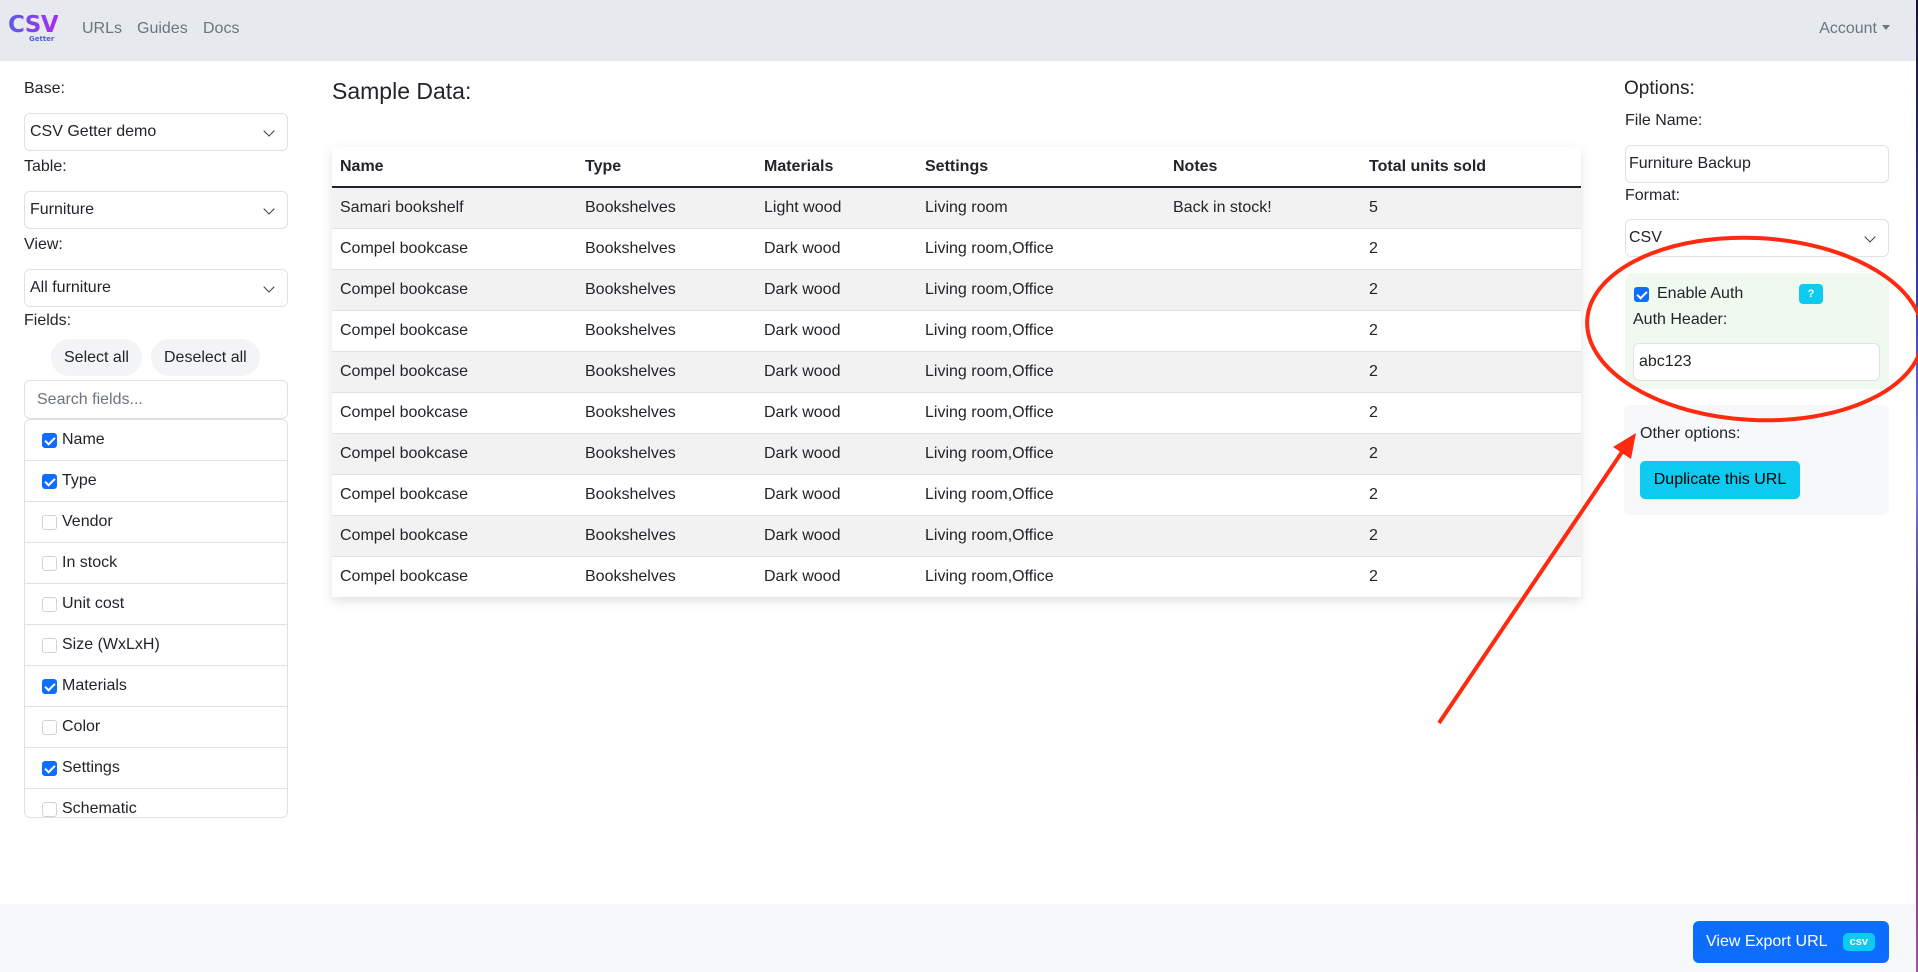 Image resolution: width=1918 pixels, height=972 pixels. I want to click on account-label: Account, so click(1848, 28).